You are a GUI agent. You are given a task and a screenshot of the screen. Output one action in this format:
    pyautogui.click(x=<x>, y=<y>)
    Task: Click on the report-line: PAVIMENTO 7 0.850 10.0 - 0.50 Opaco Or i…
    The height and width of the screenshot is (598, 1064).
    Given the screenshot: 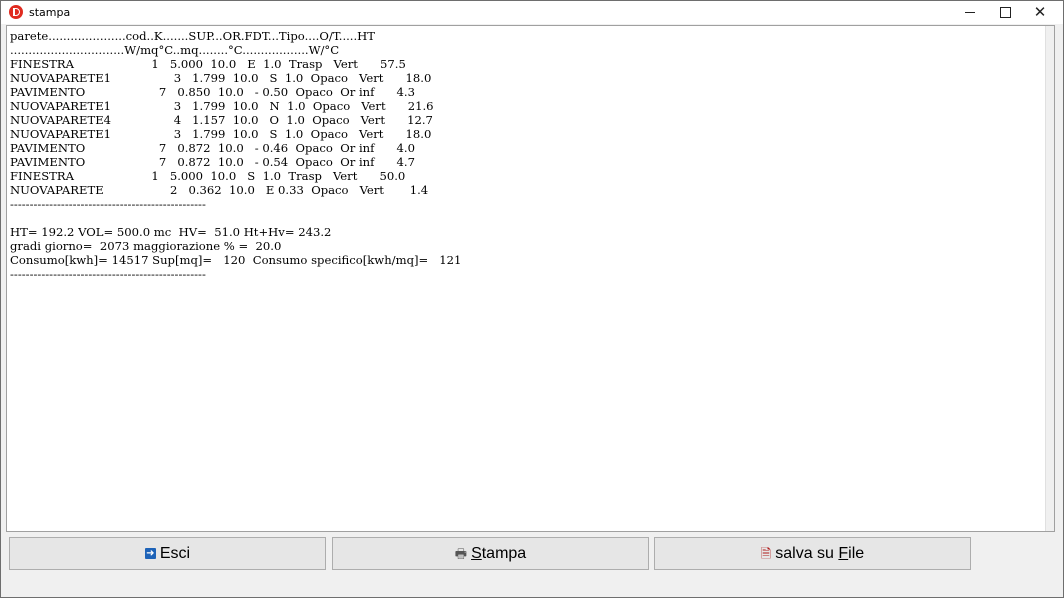 What is the action you would take?
    pyautogui.click(x=212, y=92)
    